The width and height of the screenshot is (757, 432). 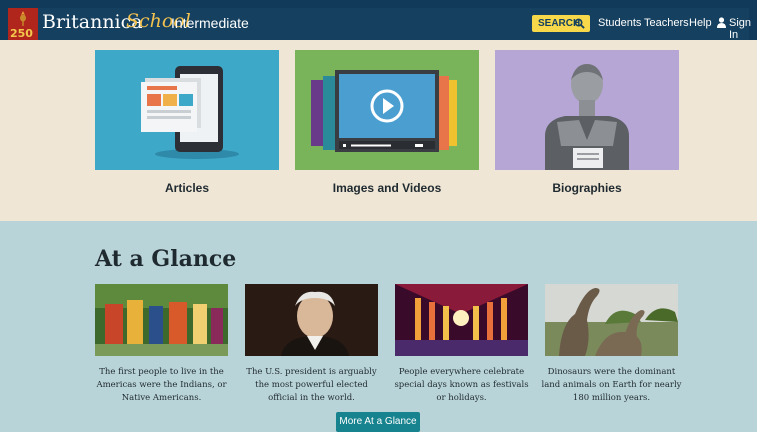 What do you see at coordinates (666, 23) in the screenshot?
I see `nav-teachers: Teachers` at bounding box center [666, 23].